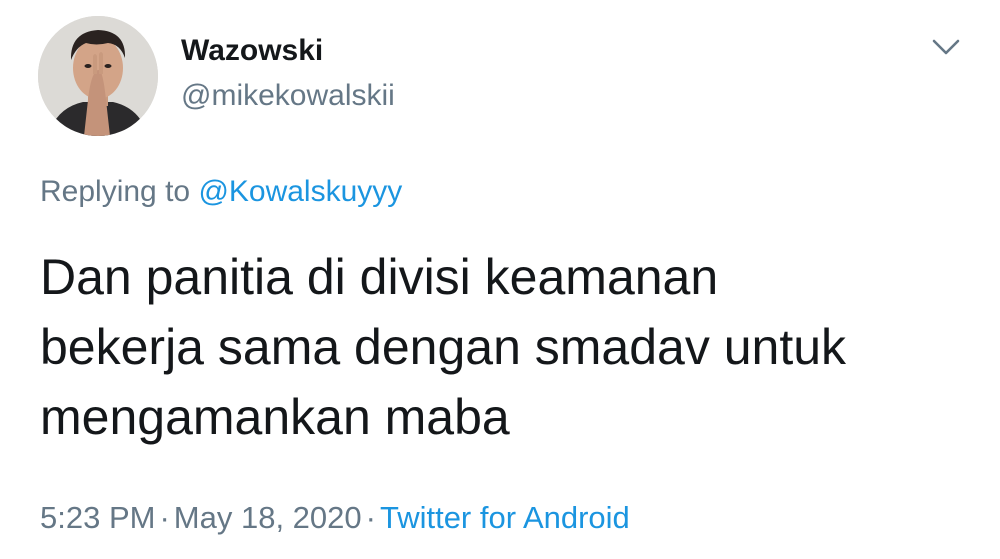 The image size is (1000, 559). What do you see at coordinates (300, 191) in the screenshot?
I see `reply-mention-link: @Kowalskuyyy` at bounding box center [300, 191].